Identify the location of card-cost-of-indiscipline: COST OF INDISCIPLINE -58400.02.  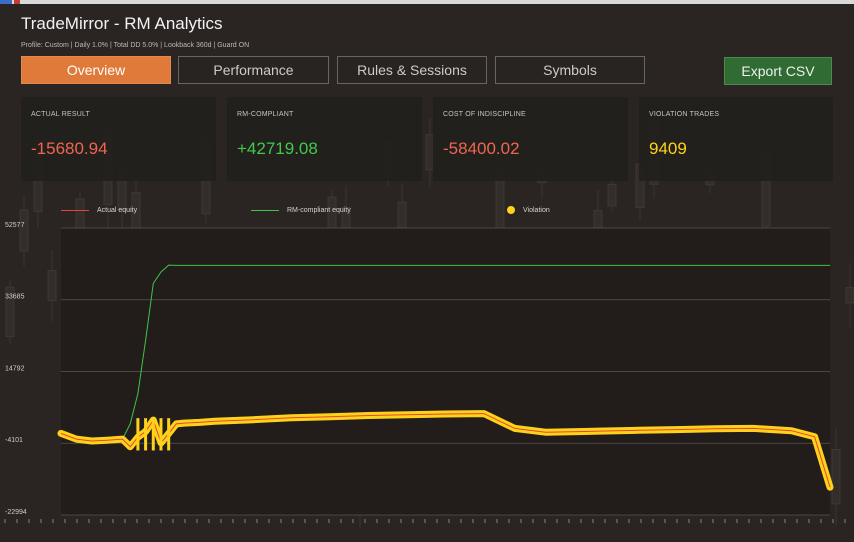
(530, 139).